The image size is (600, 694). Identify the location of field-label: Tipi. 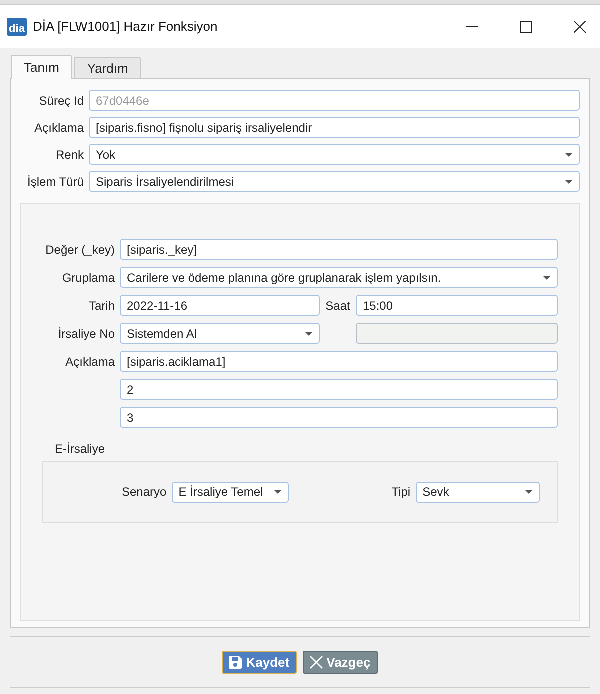
(401, 492).